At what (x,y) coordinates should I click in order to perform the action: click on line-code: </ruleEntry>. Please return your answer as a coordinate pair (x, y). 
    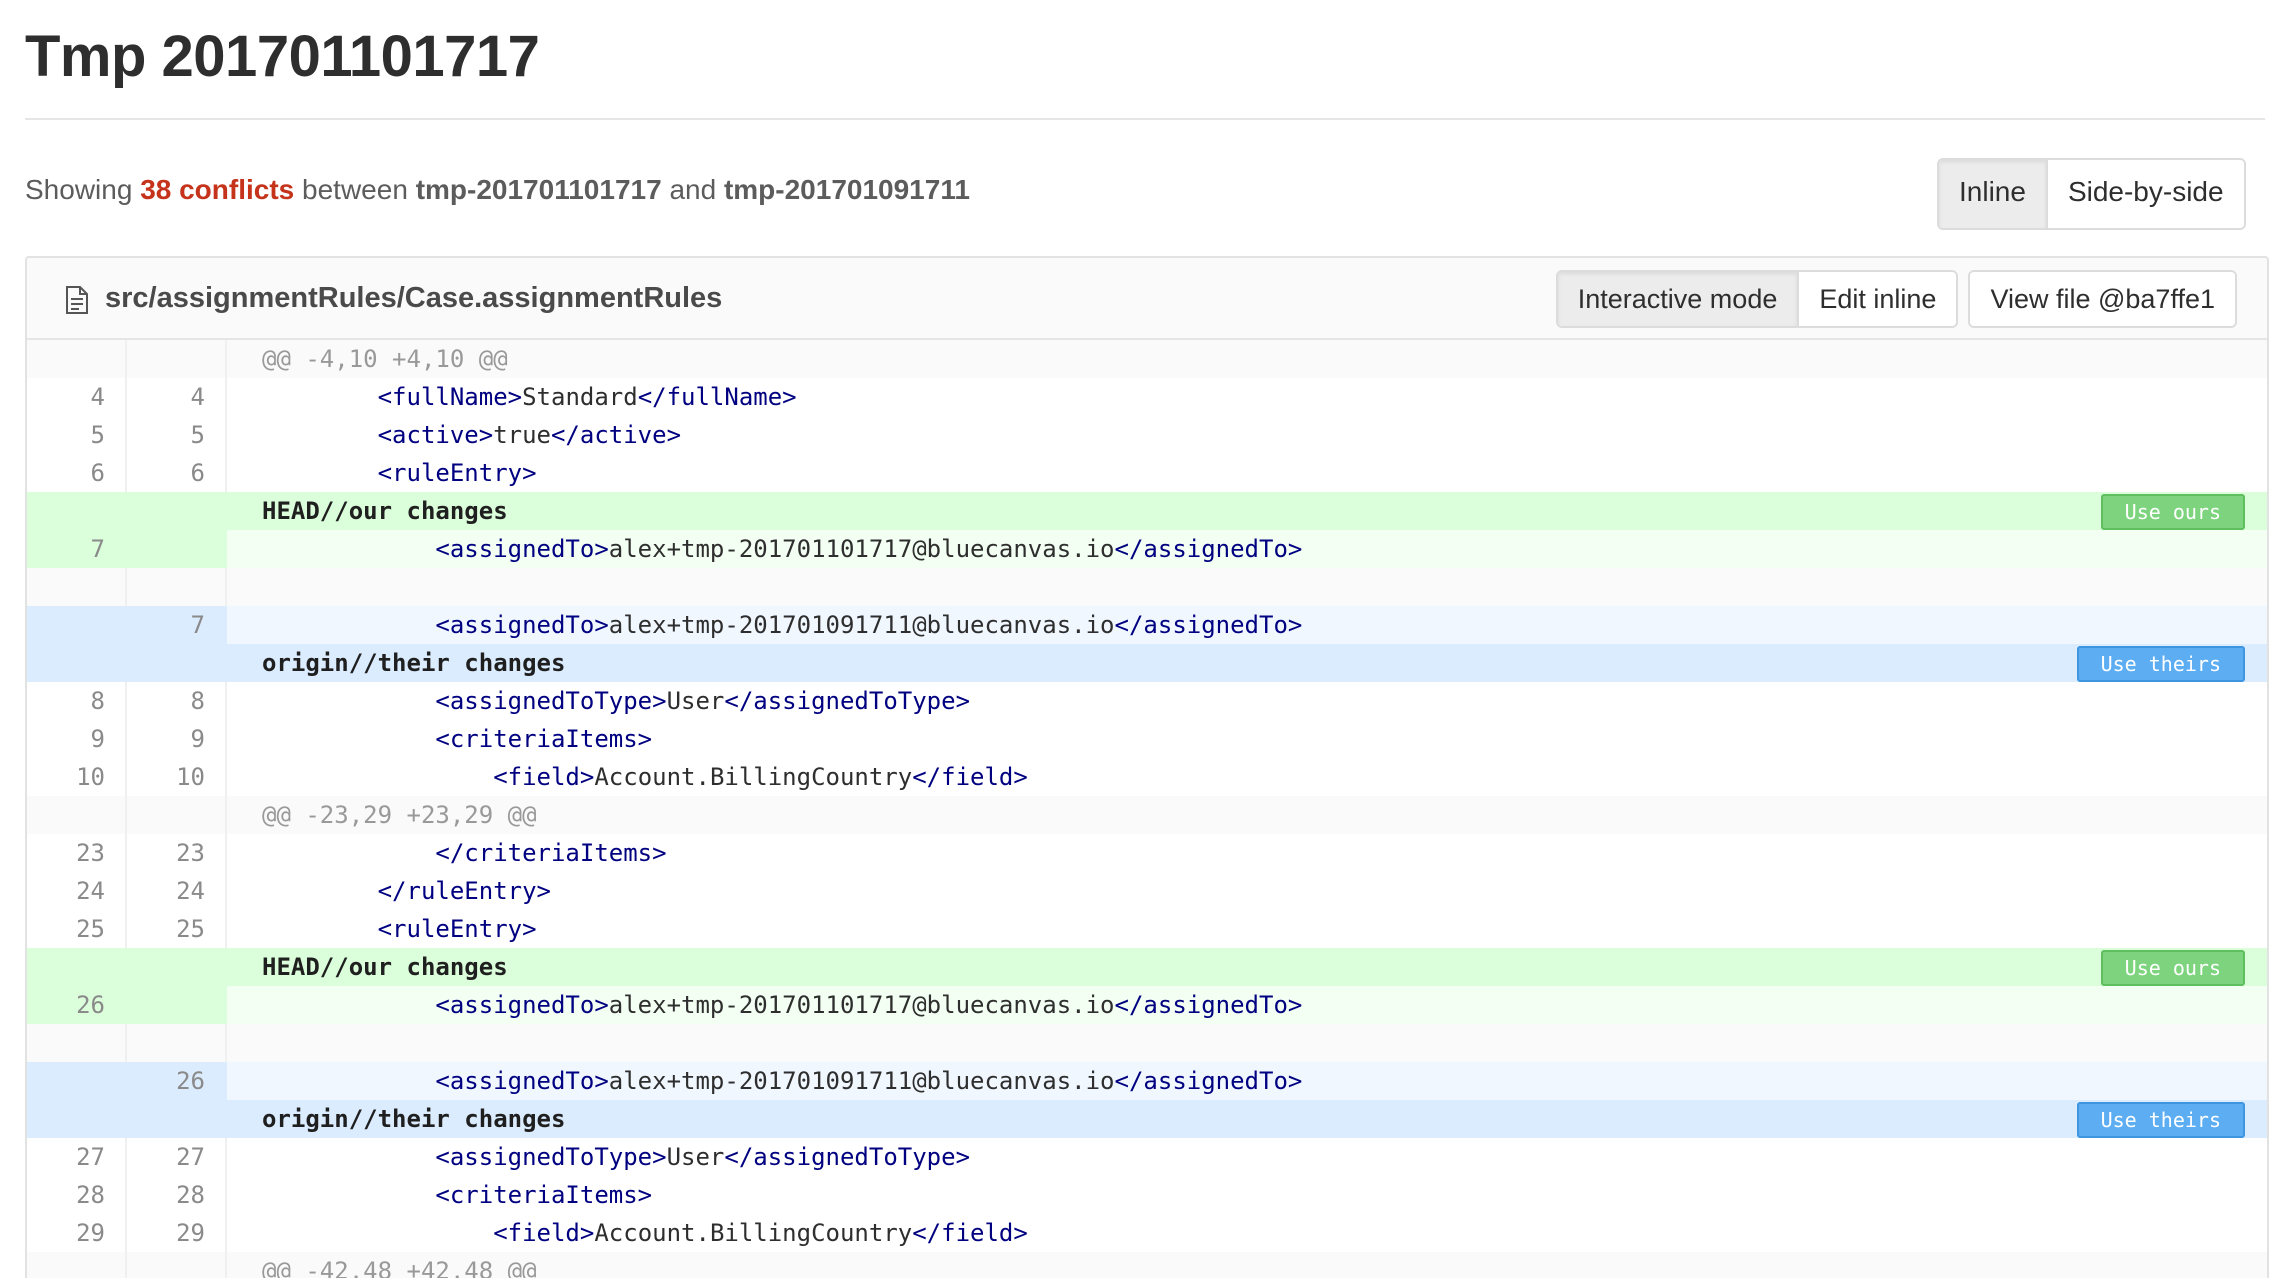
    Looking at the image, I should click on (464, 891).